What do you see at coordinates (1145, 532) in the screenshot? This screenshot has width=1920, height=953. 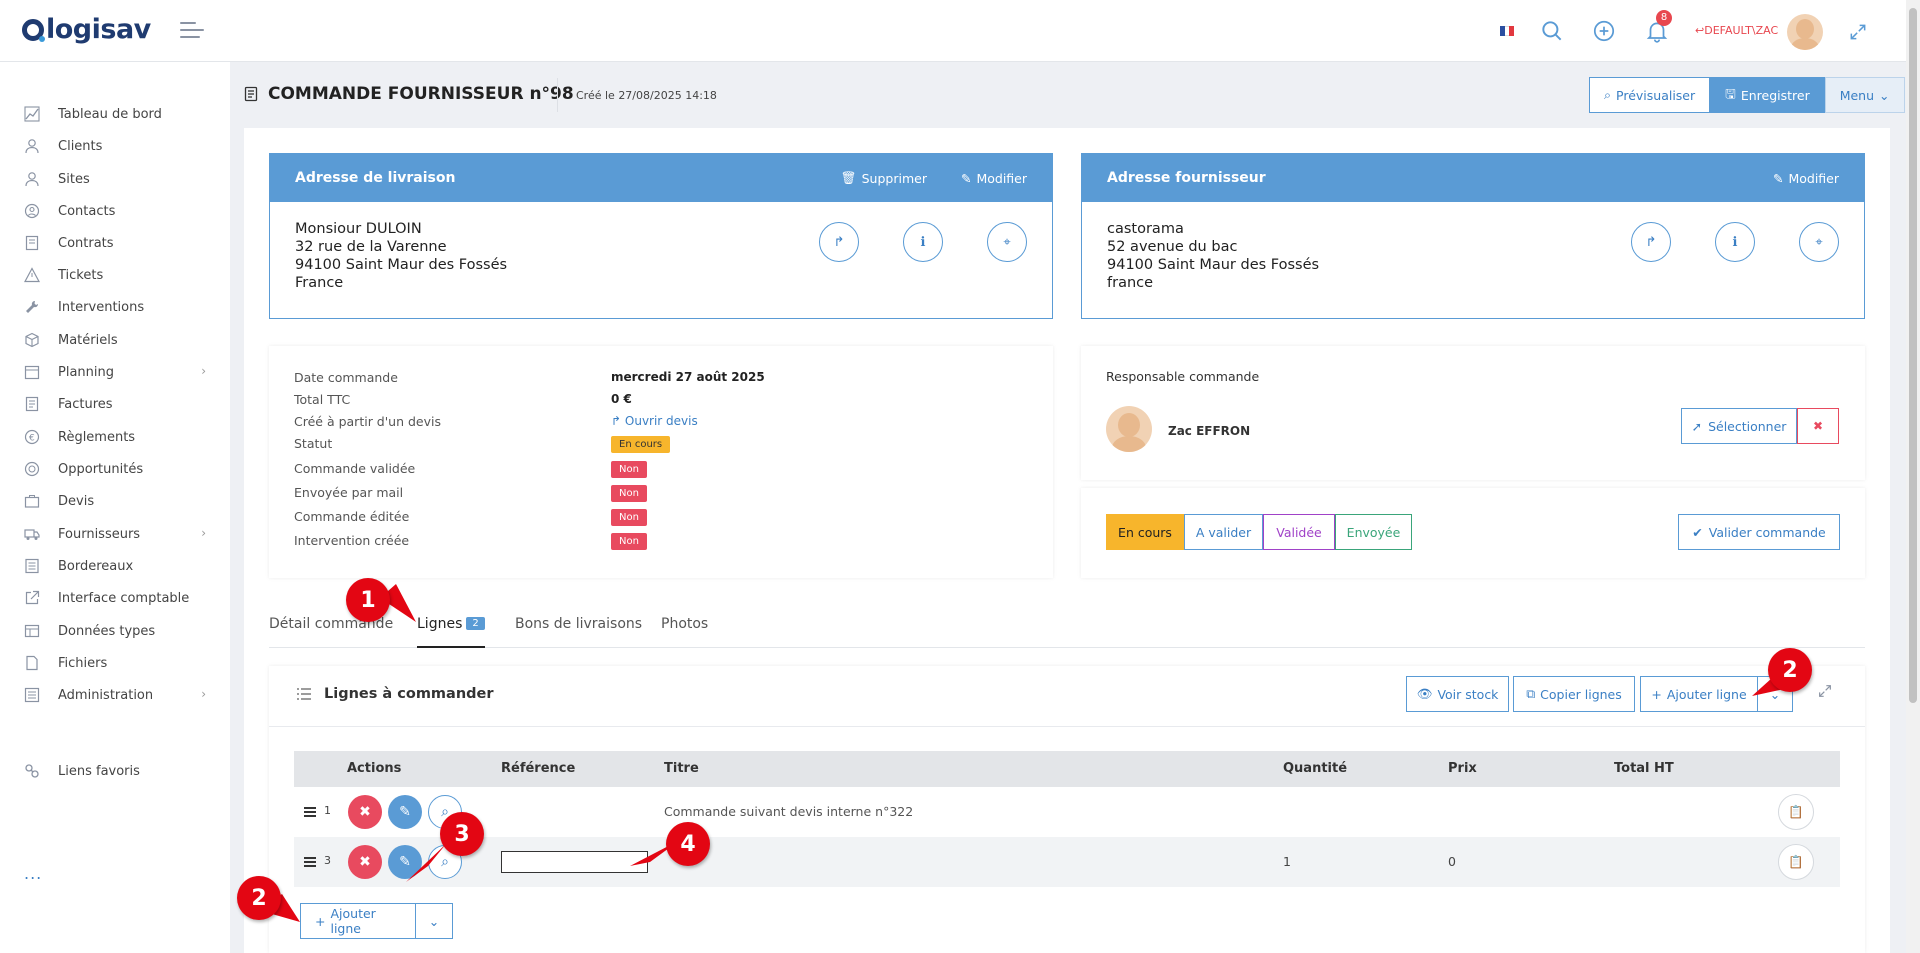 I see `step-en-cours: En cours` at bounding box center [1145, 532].